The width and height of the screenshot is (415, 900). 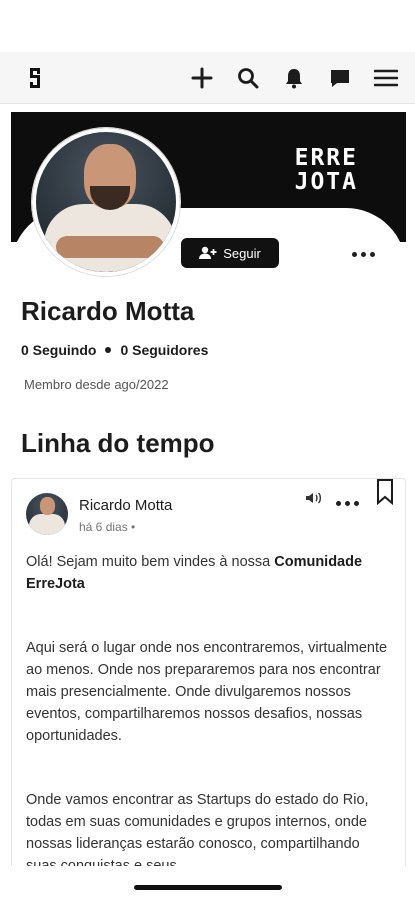 I want to click on follow-button: Seguir, so click(x=230, y=253).